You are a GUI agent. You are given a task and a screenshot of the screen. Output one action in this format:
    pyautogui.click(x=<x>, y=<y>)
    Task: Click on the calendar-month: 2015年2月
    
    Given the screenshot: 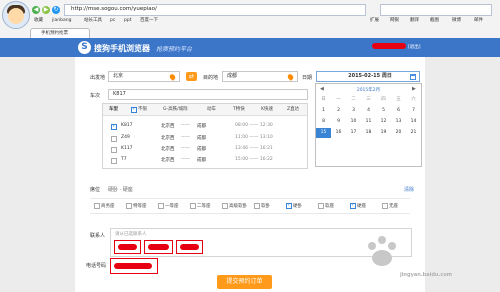 What is the action you would take?
    pyautogui.click(x=368, y=90)
    